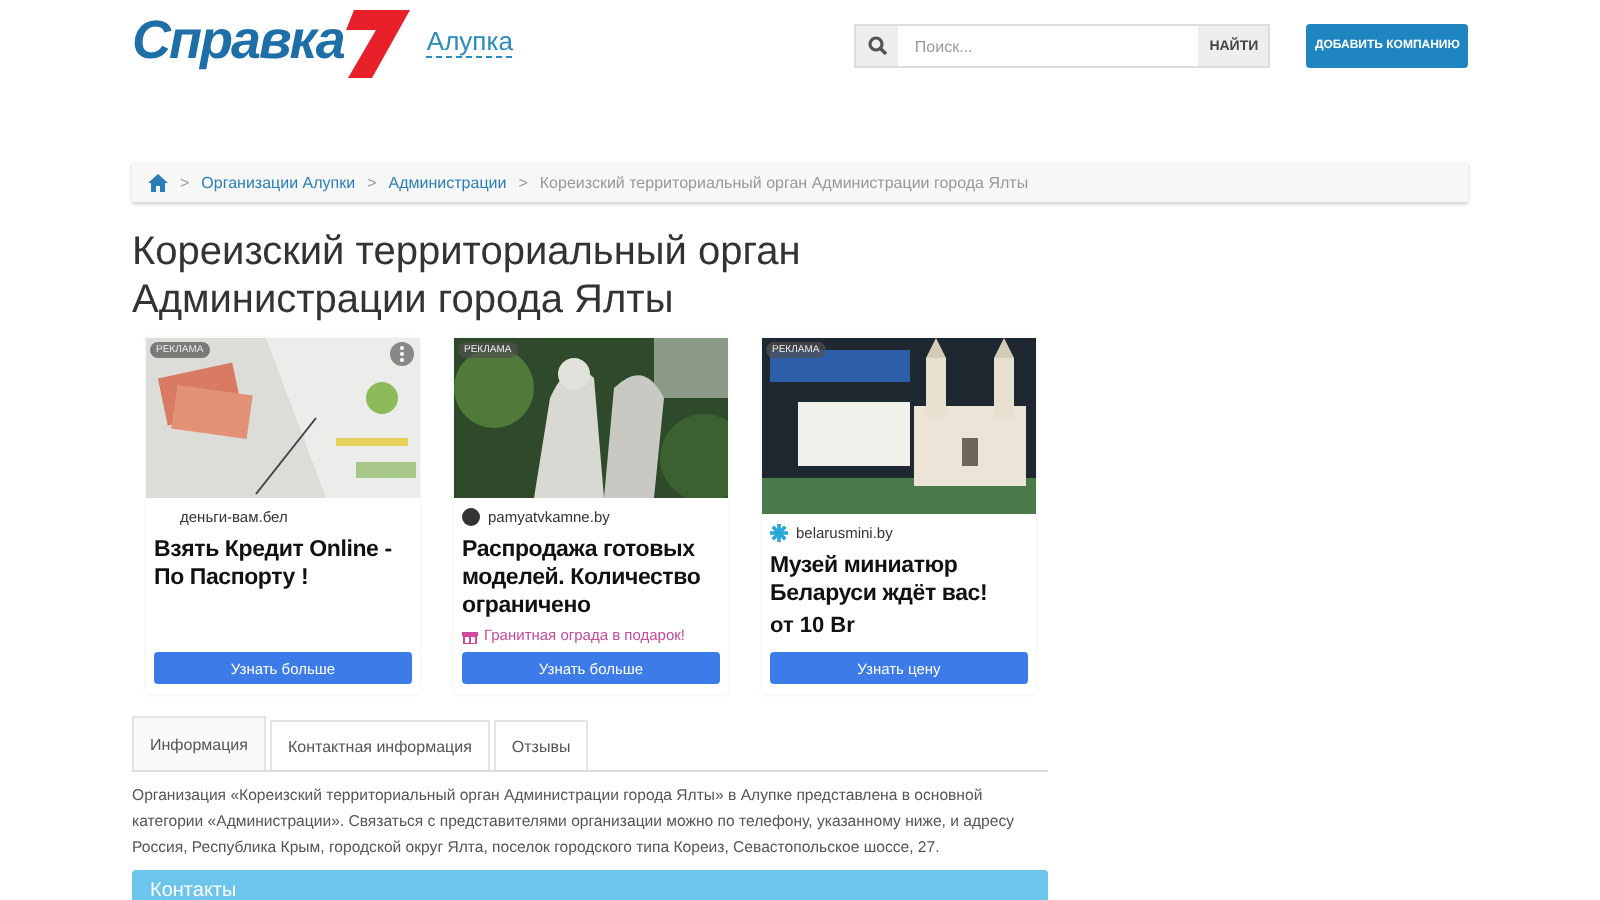  I want to click on snowflake-icon, so click(779, 532).